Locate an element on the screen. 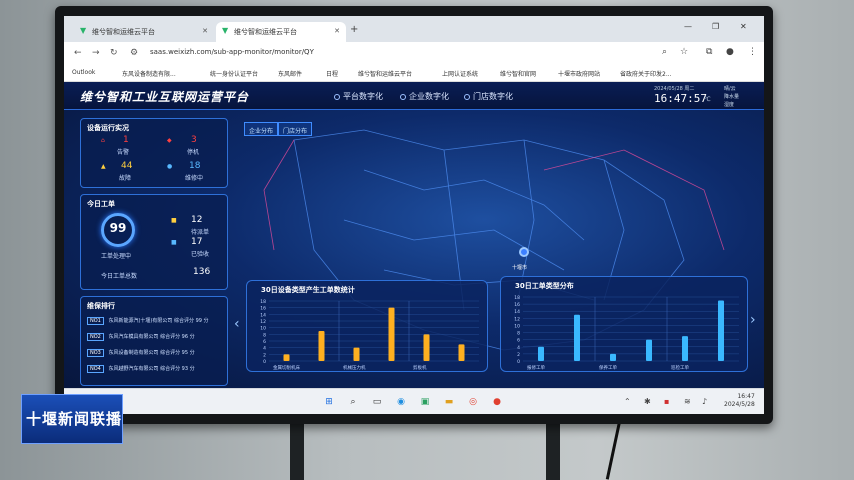 Image resolution: width=854 pixels, height=480 pixels. site-info-icon: ⚙ is located at coordinates (134, 53).